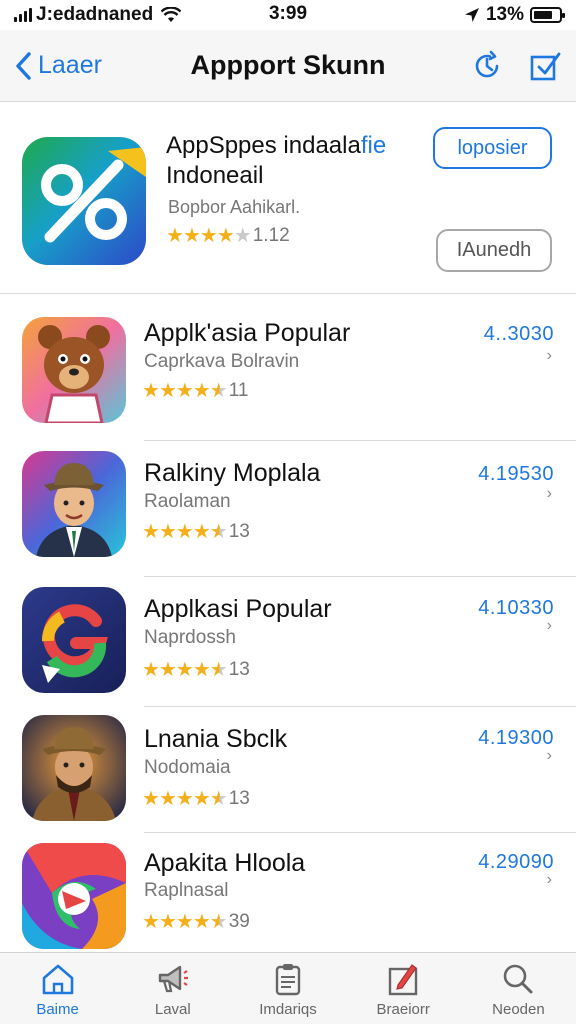 The height and width of the screenshot is (1024, 576). Describe the element at coordinates (516, 474) in the screenshot. I see `app-price: 4.19530` at that location.